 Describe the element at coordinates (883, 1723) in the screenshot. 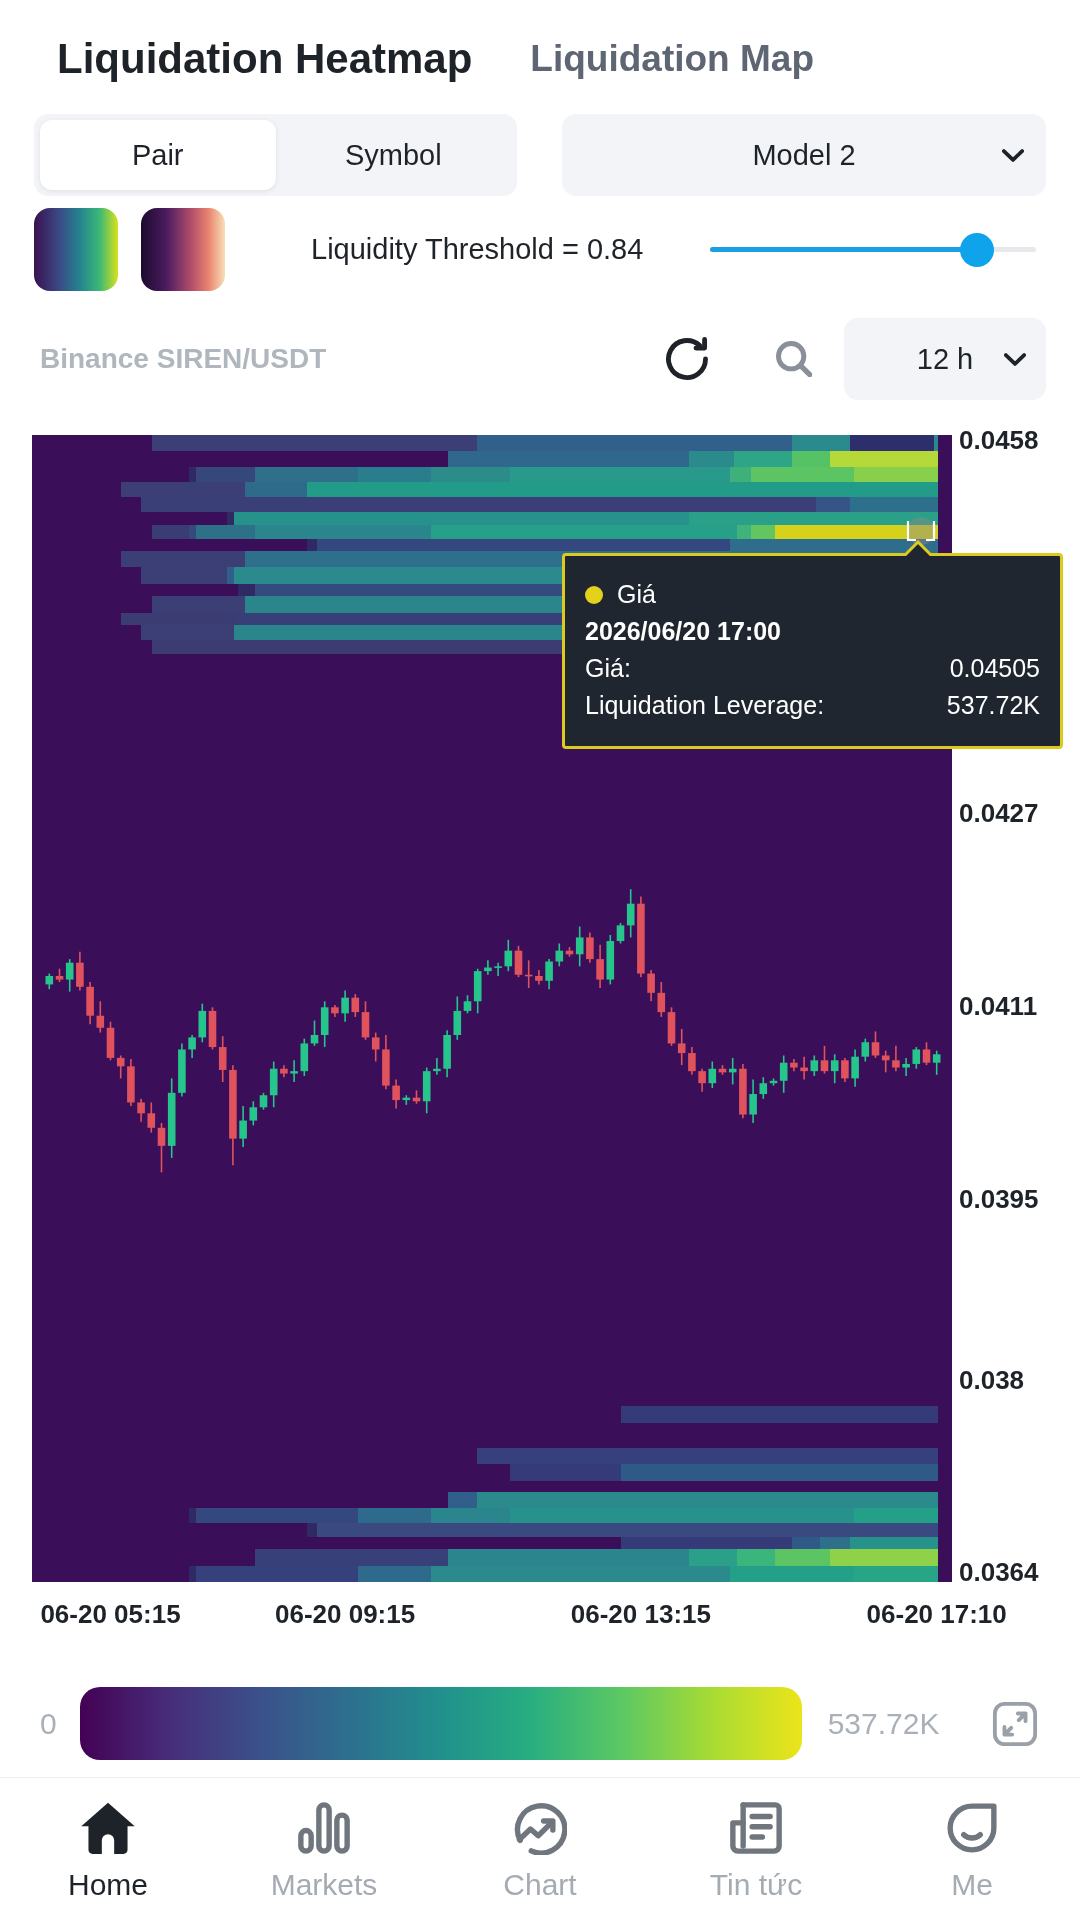

I see `scale-max-label: 537.72K` at that location.